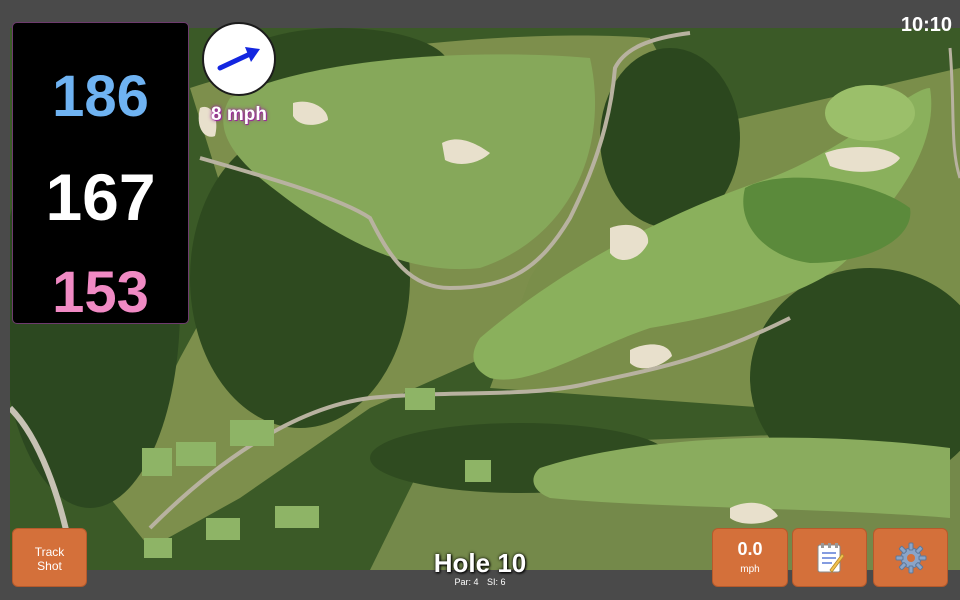 The height and width of the screenshot is (600, 960). I want to click on settings-button, so click(910, 557).